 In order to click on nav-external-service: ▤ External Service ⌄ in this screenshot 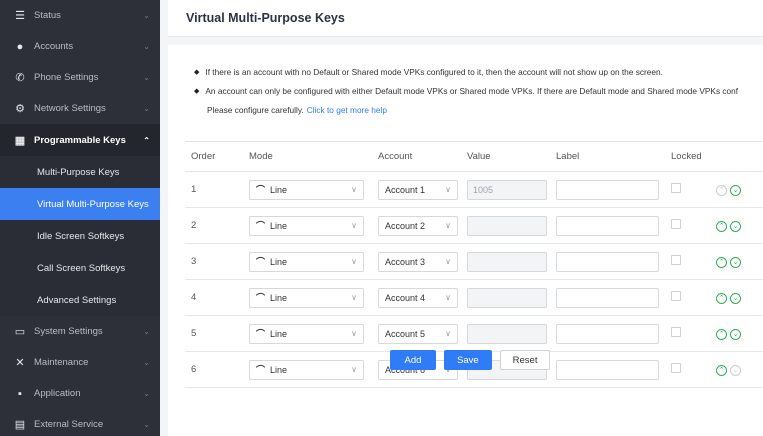, I will do `click(80, 422)`.